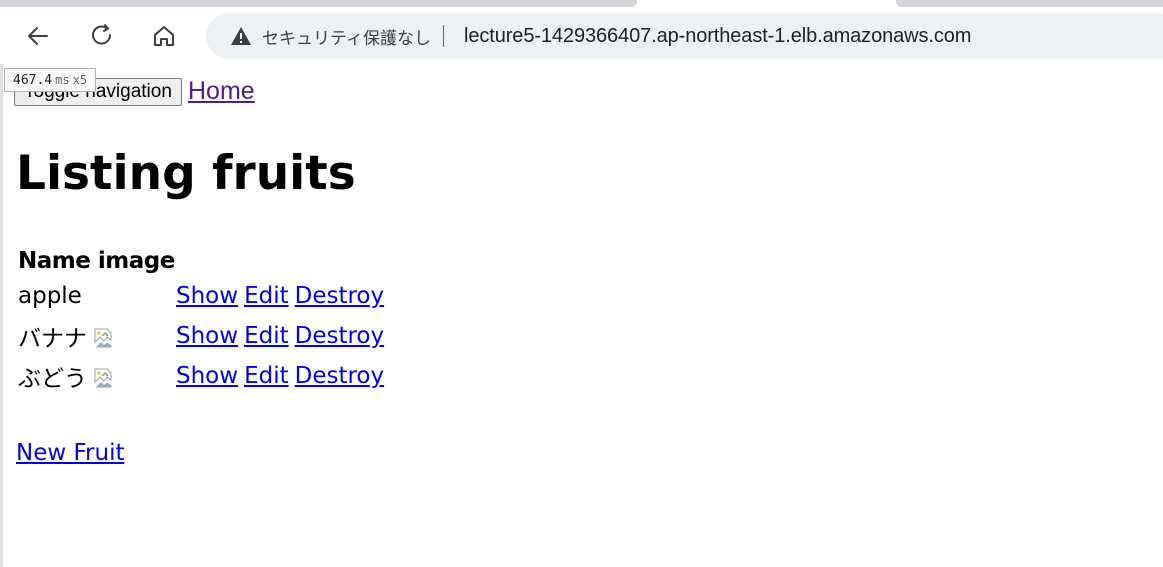 This screenshot has height=567, width=1163. Describe the element at coordinates (52, 379) in the screenshot. I see `fruit-name: ぶどう` at that location.